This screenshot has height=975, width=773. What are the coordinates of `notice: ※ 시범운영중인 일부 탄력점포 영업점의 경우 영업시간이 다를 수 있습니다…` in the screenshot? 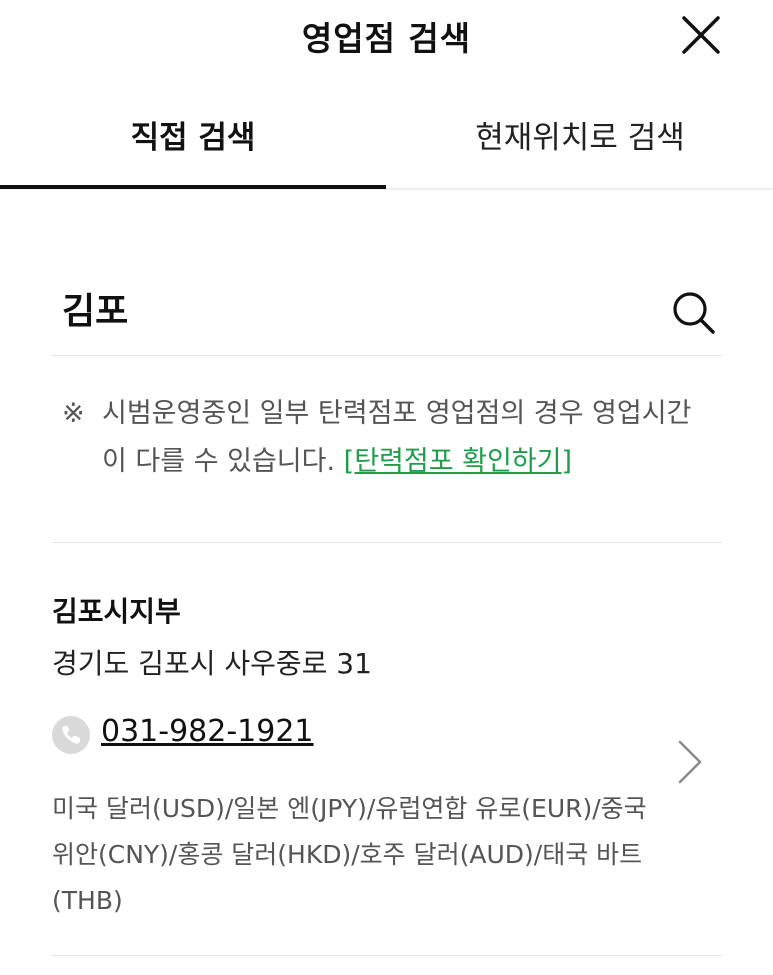 It's located at (387, 438).